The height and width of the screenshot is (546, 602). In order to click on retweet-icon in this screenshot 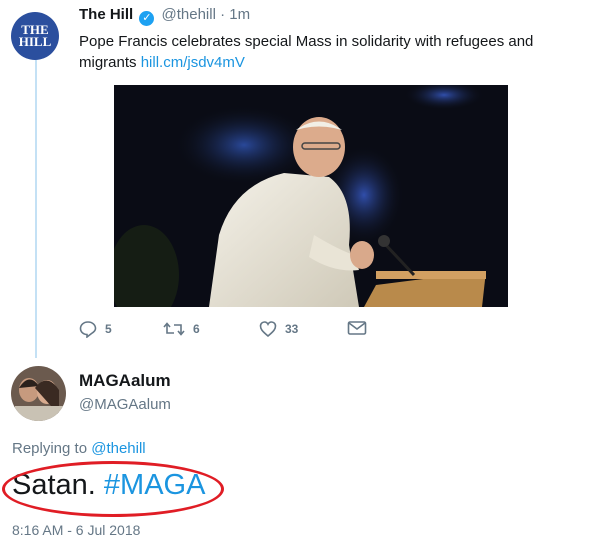, I will do `click(174, 329)`.